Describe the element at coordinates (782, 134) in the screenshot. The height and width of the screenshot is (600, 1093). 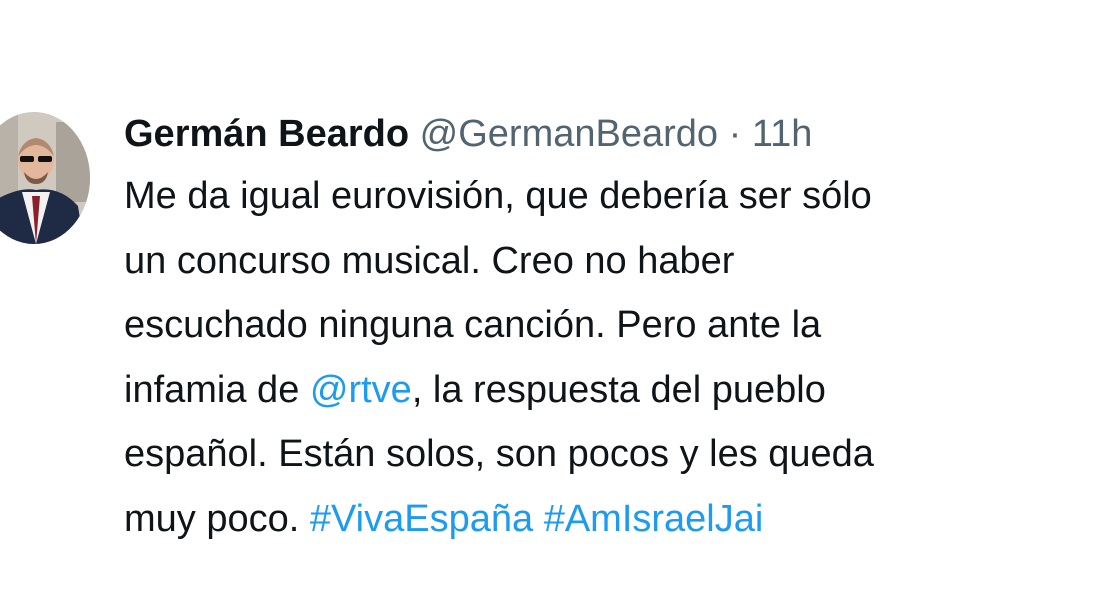
I see `timestamp: 11h` at that location.